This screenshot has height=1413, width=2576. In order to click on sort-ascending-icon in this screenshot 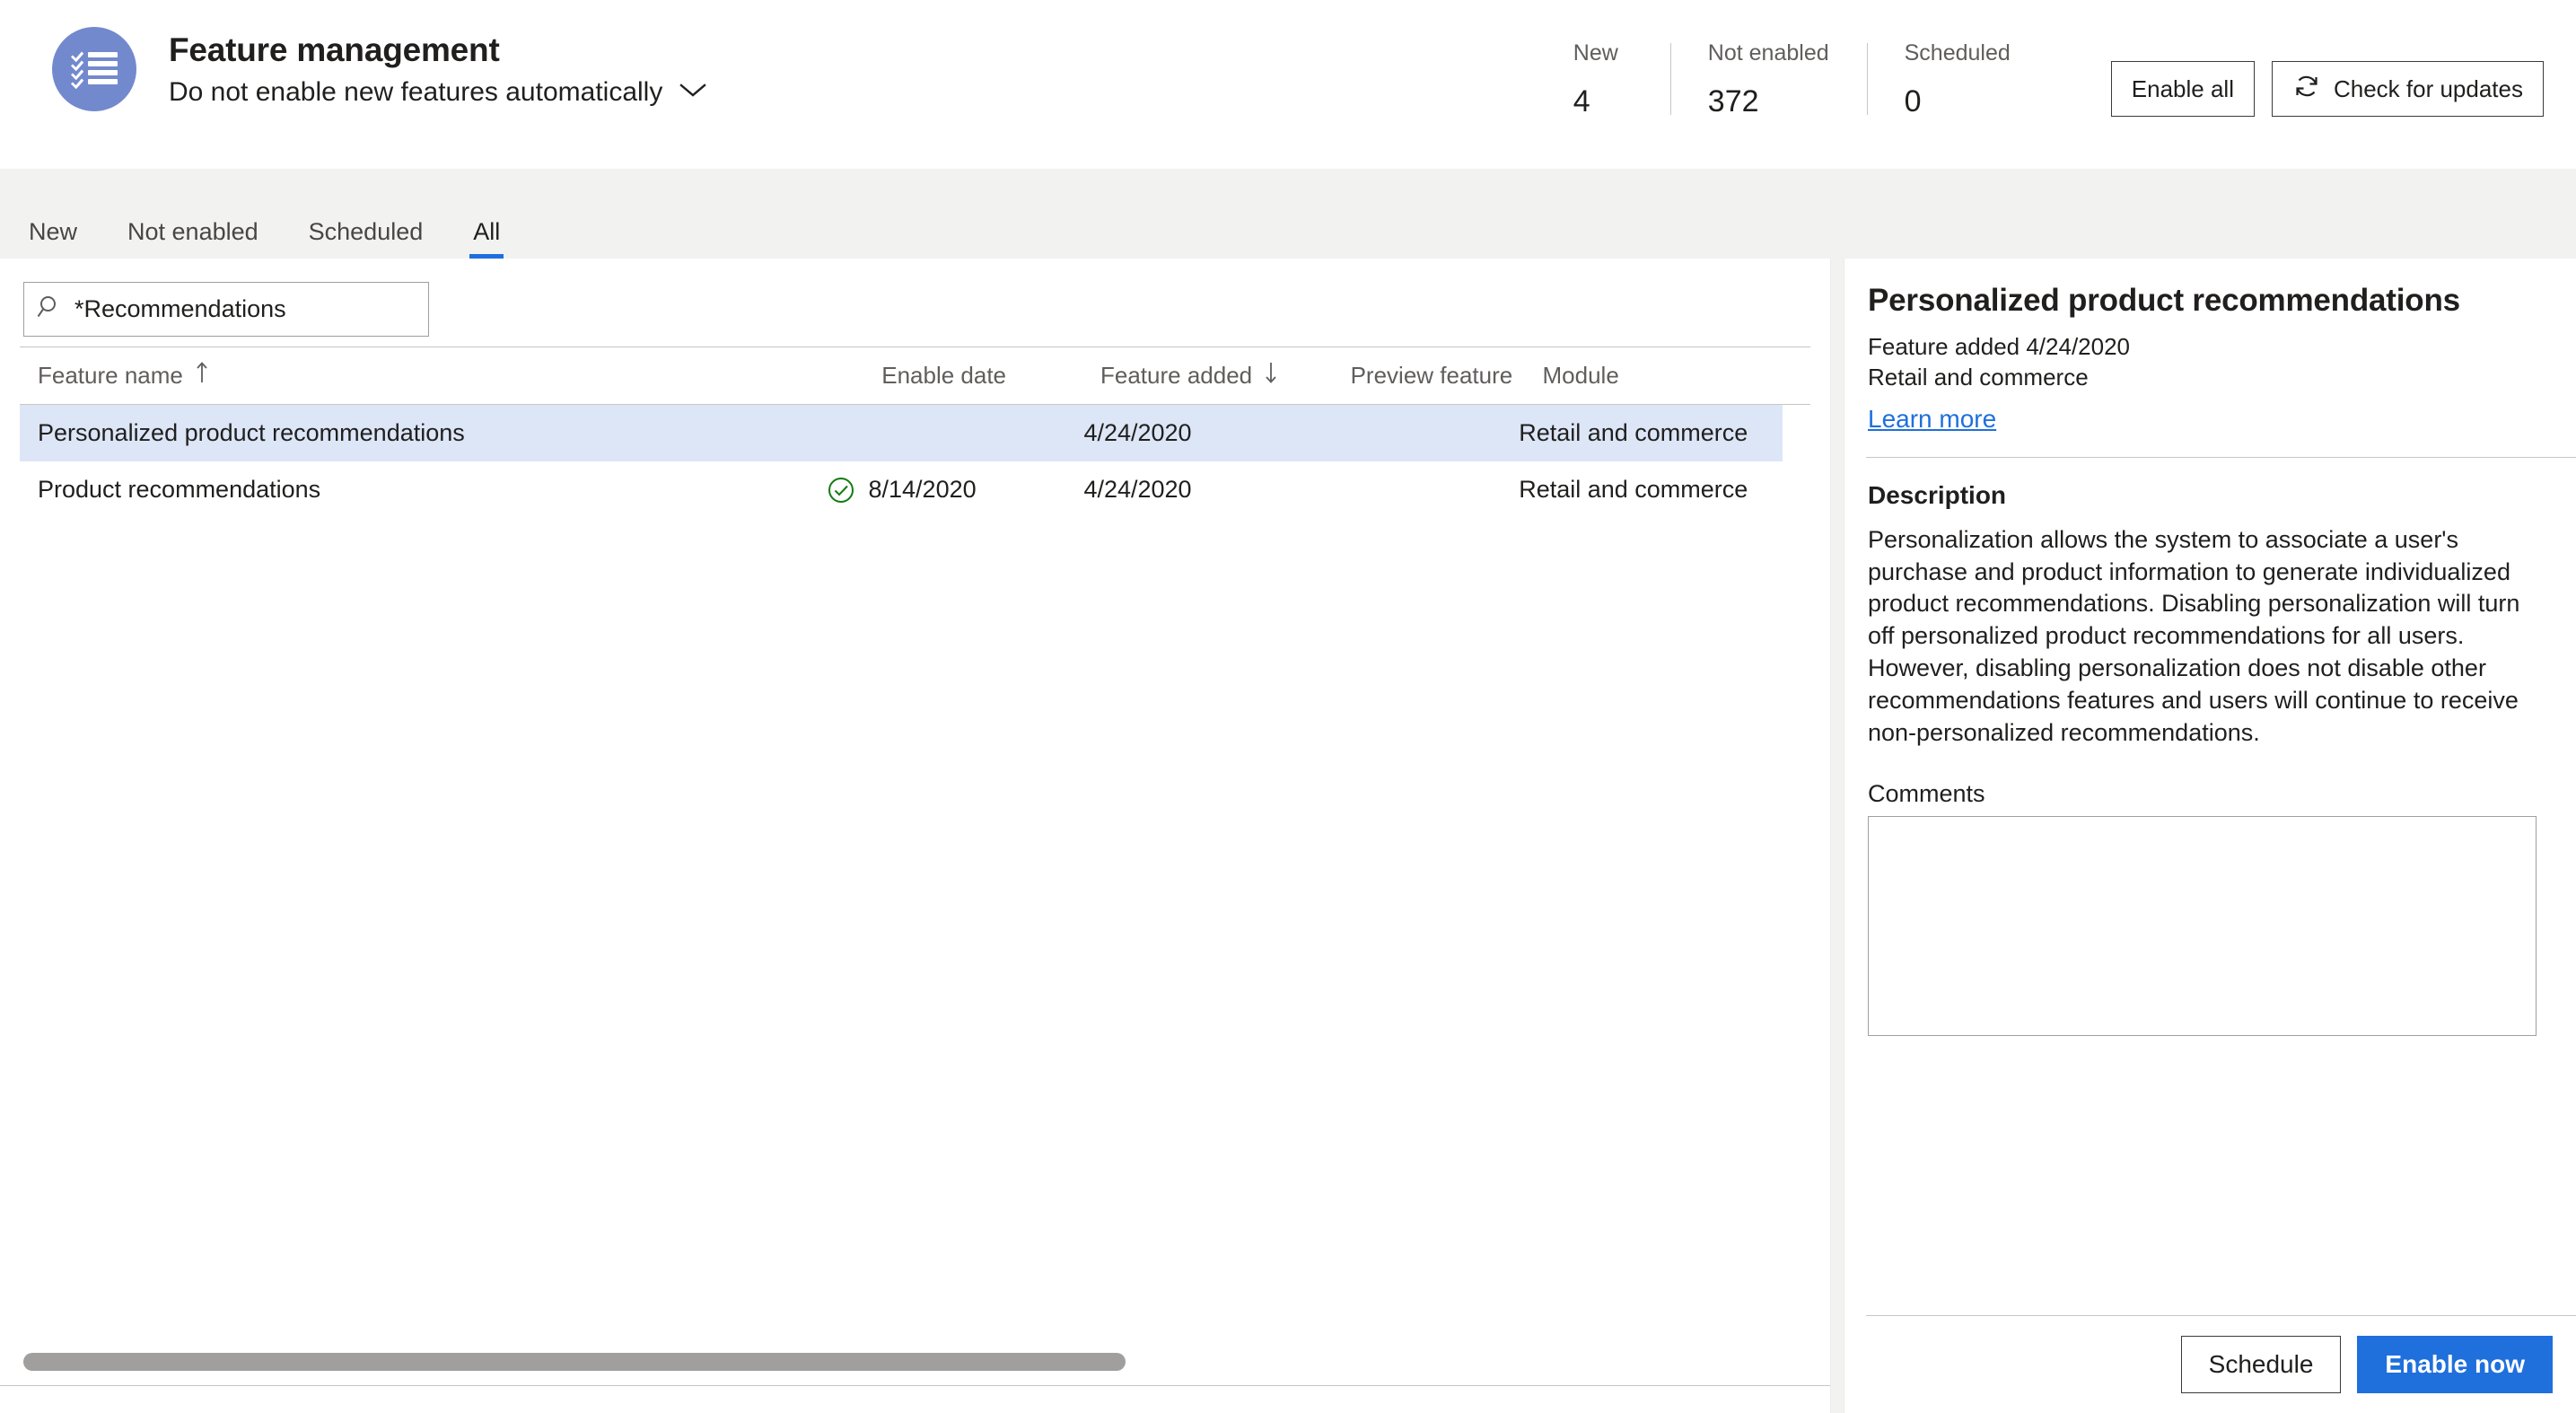, I will do `click(202, 376)`.